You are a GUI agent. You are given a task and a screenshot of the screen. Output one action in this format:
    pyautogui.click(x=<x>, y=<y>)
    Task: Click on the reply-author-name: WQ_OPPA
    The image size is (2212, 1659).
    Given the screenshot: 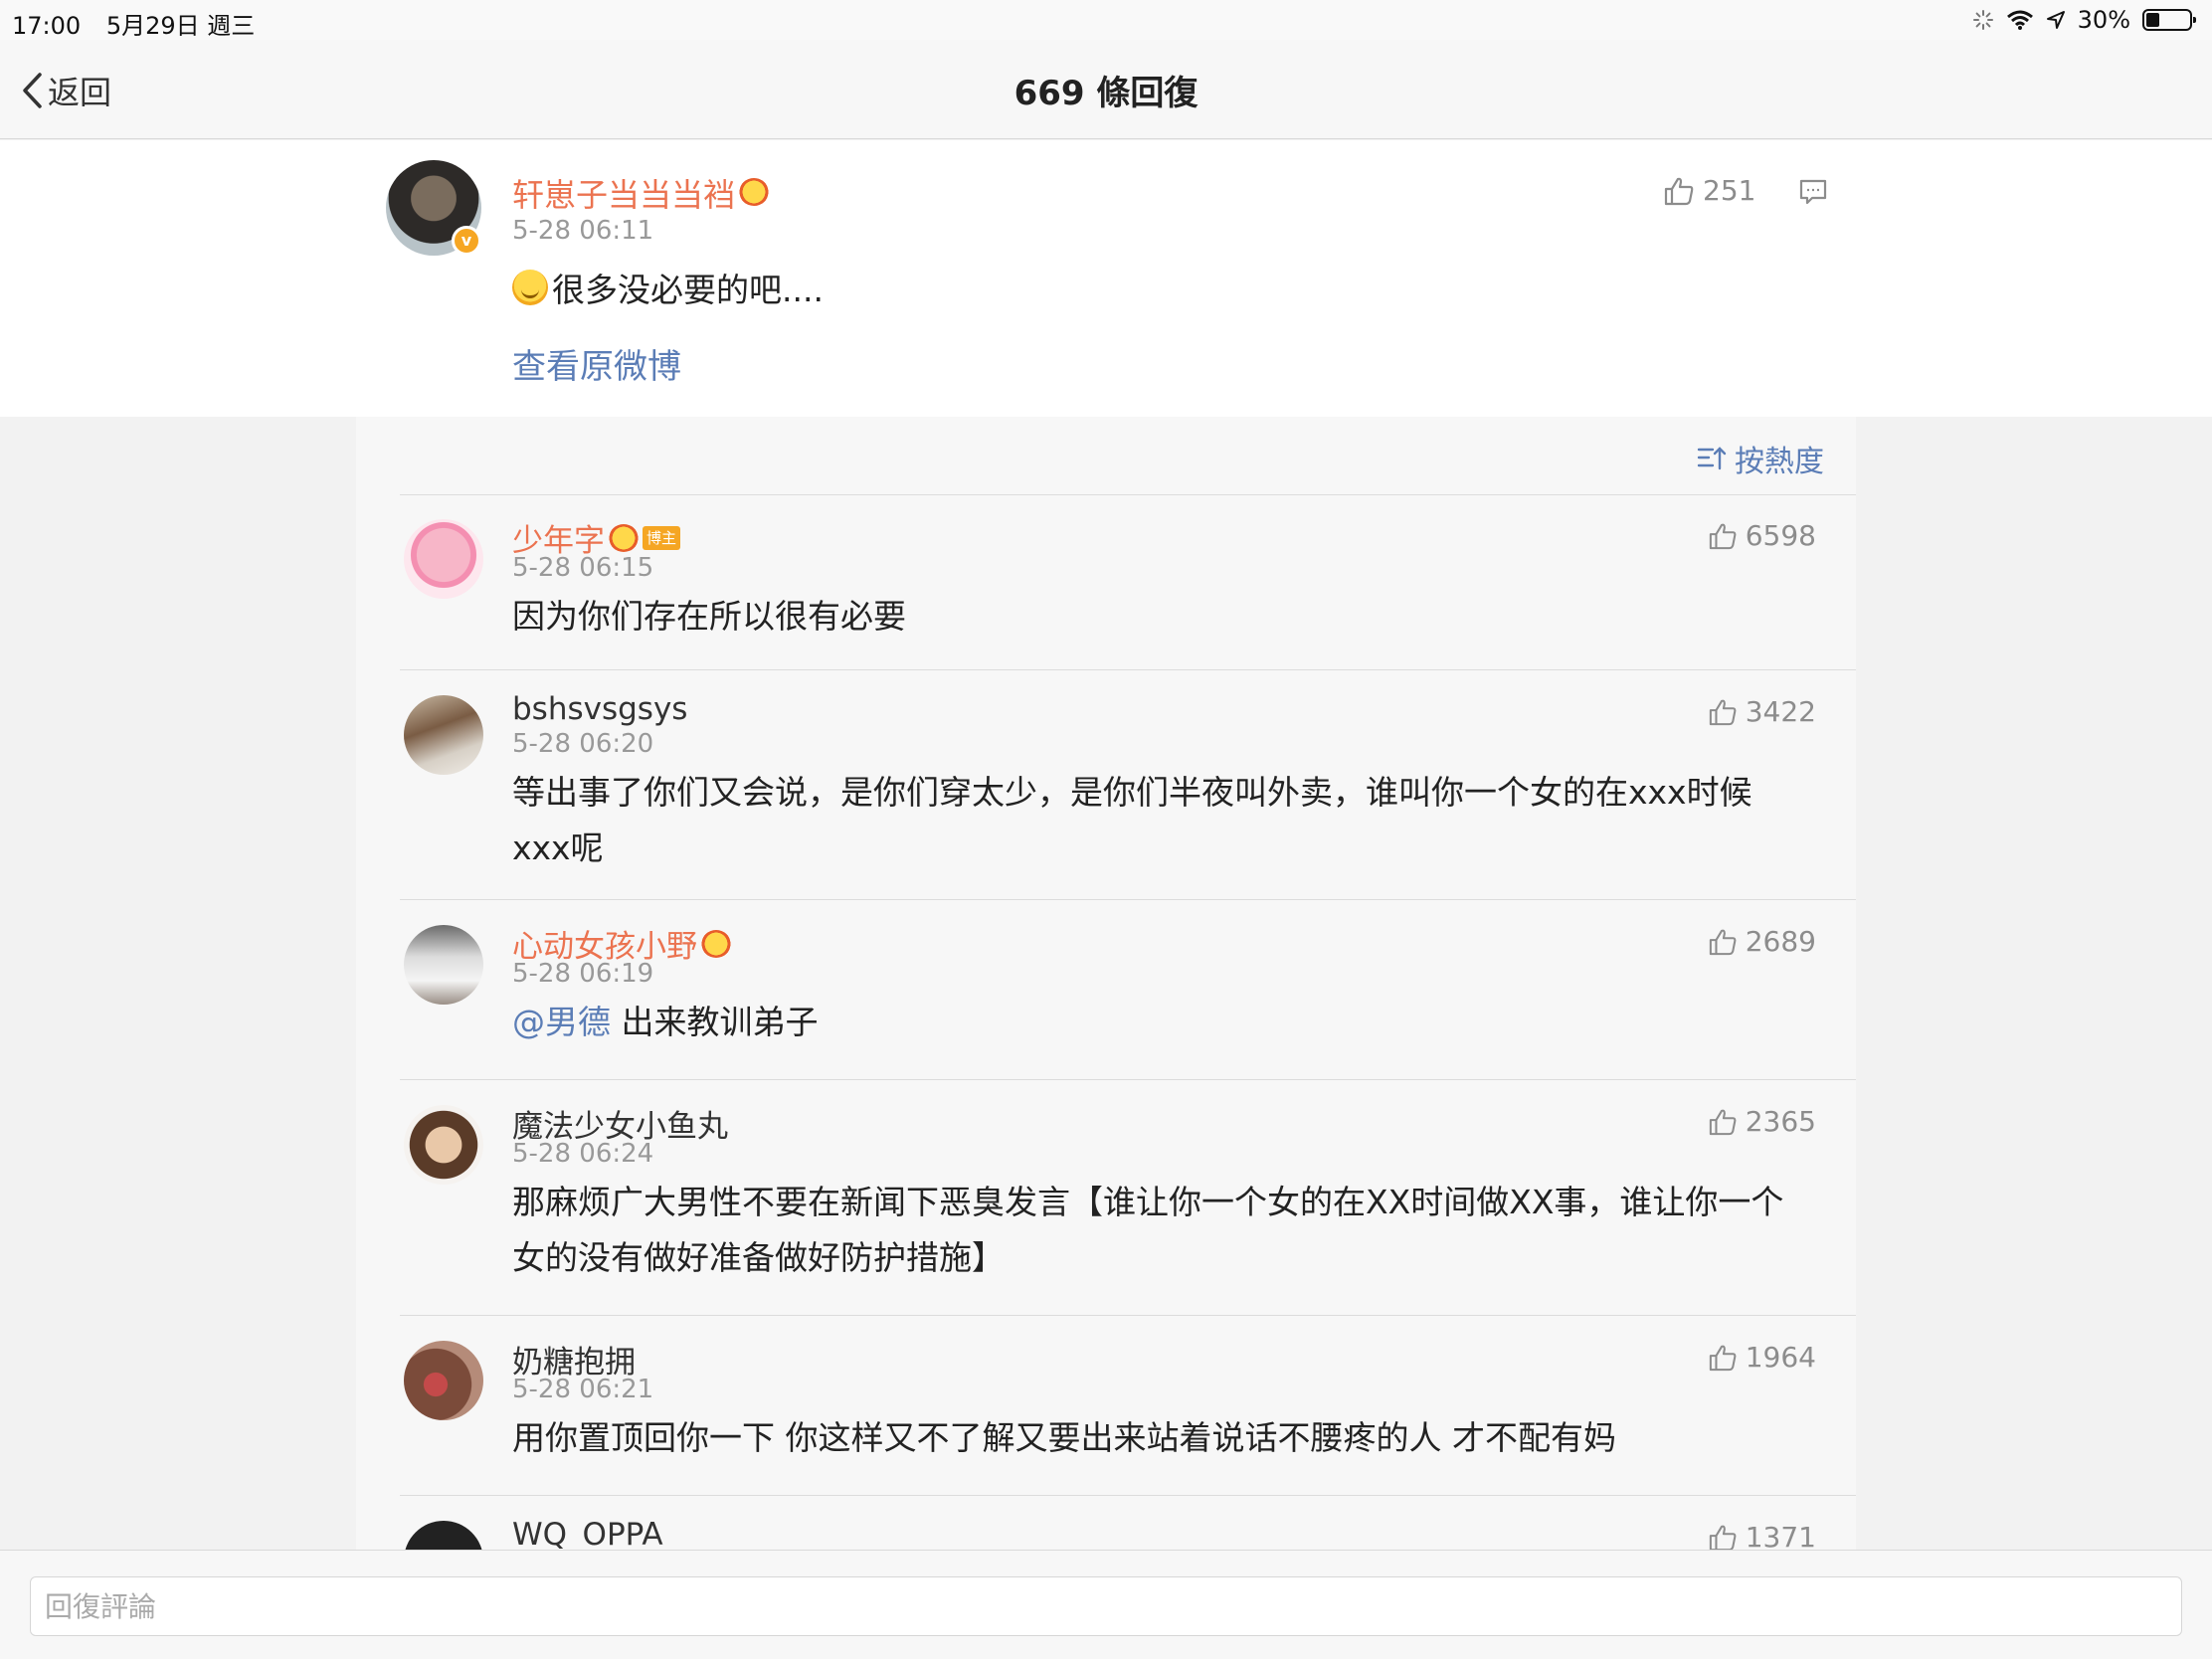 What is the action you would take?
    pyautogui.click(x=587, y=1533)
    